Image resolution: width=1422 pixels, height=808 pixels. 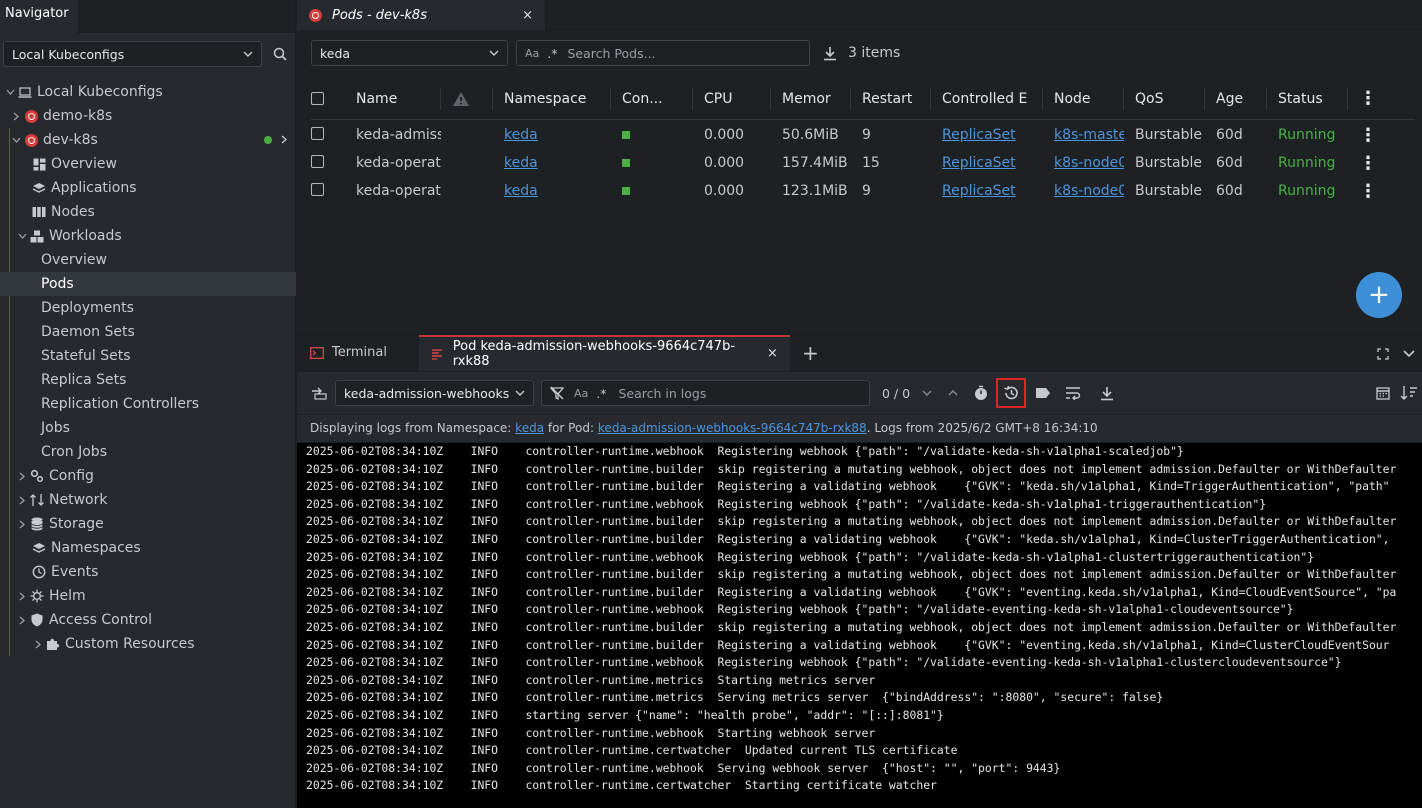 What do you see at coordinates (148, 596) in the screenshot?
I see `sidebar-item-helm: Helm` at bounding box center [148, 596].